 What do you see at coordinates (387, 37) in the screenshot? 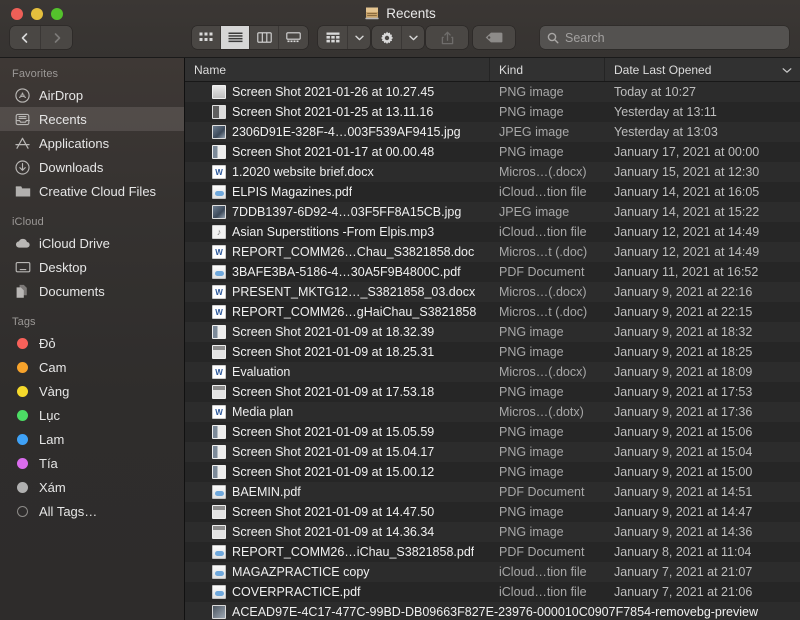
I see `gear-icon` at bounding box center [387, 37].